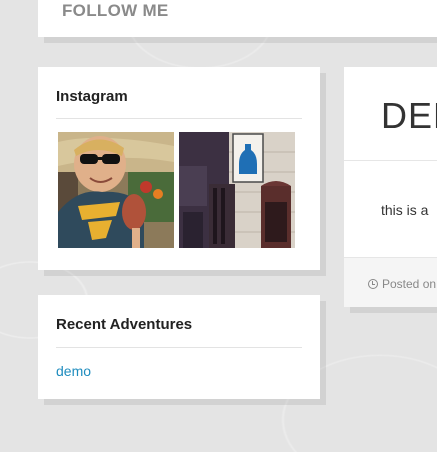 This screenshot has height=452, width=437. Describe the element at coordinates (390, 160) in the screenshot. I see `post-divider` at that location.